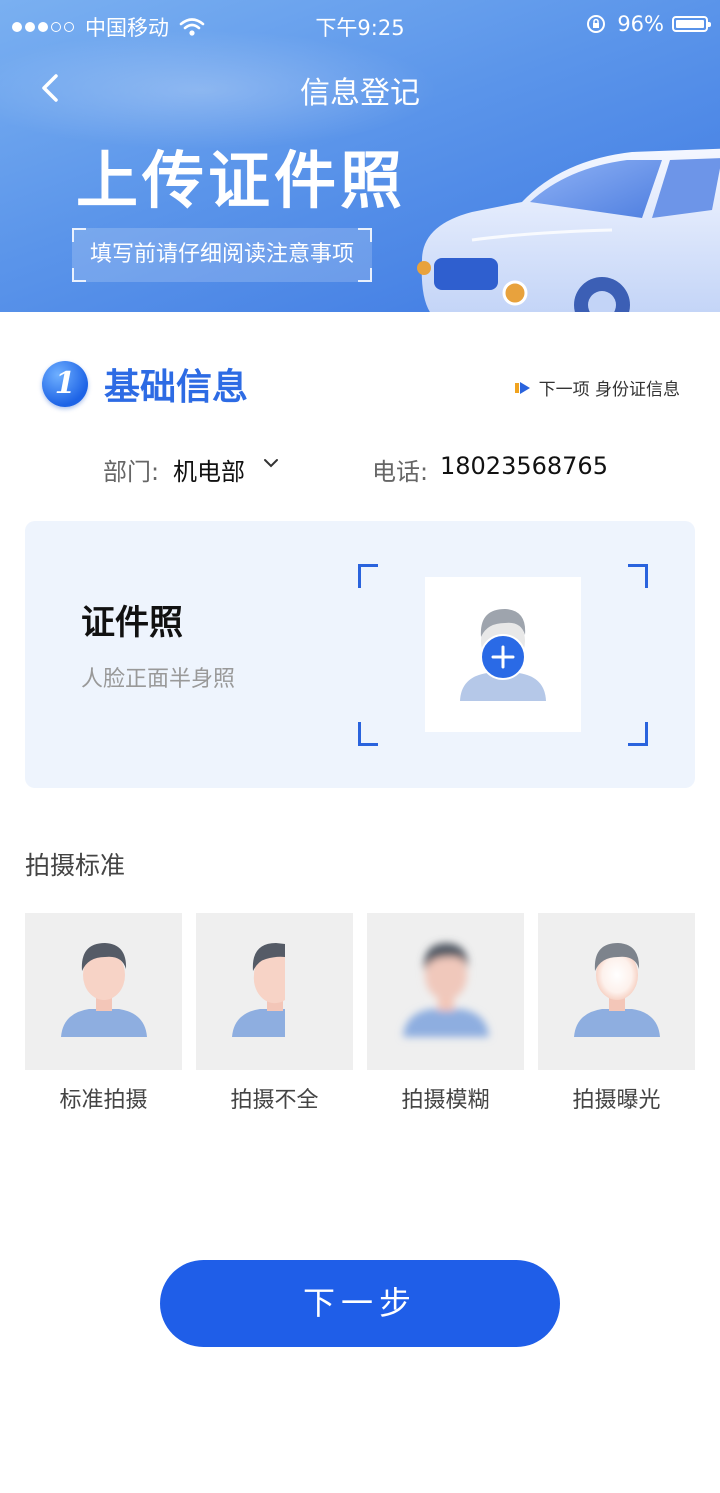  I want to click on hero-notice: 填写前请仔细阅读注意事项, so click(222, 255).